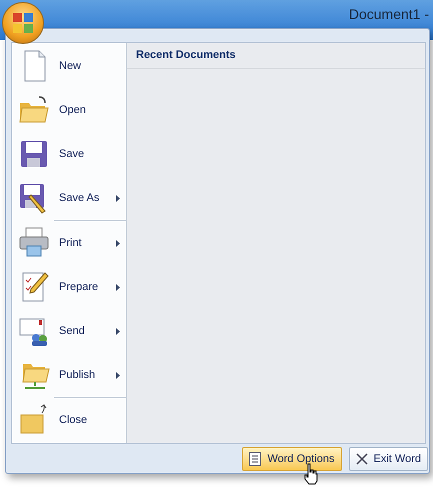 Image resolution: width=433 pixels, height=491 pixels. Describe the element at coordinates (276, 56) in the screenshot. I see `panel-heading: Recent Documents` at that location.